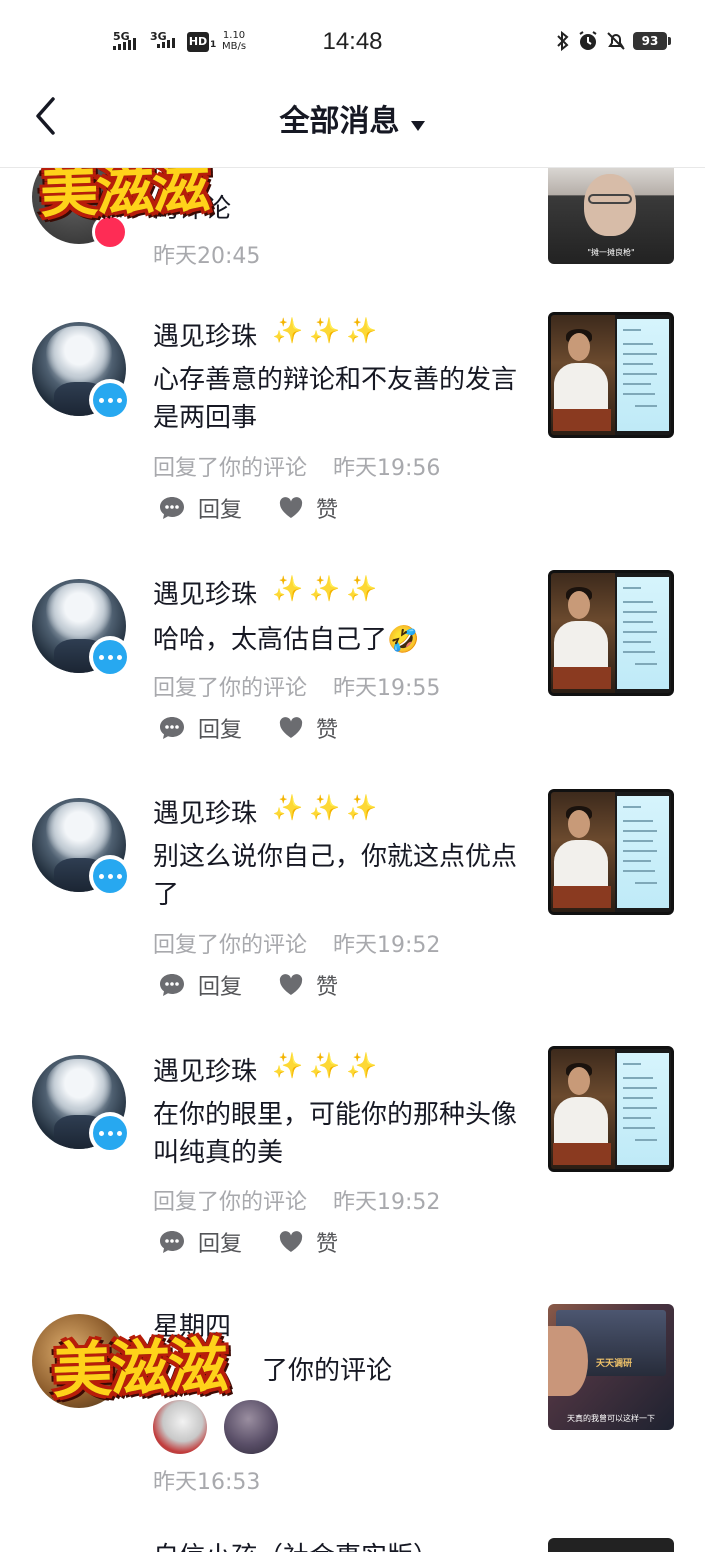 Image resolution: width=705 pixels, height=1552 pixels. Describe the element at coordinates (352, 42) in the screenshot. I see `status-bar: 5G 3G HD 1 1.10 MB/s 14:48 93` at that location.